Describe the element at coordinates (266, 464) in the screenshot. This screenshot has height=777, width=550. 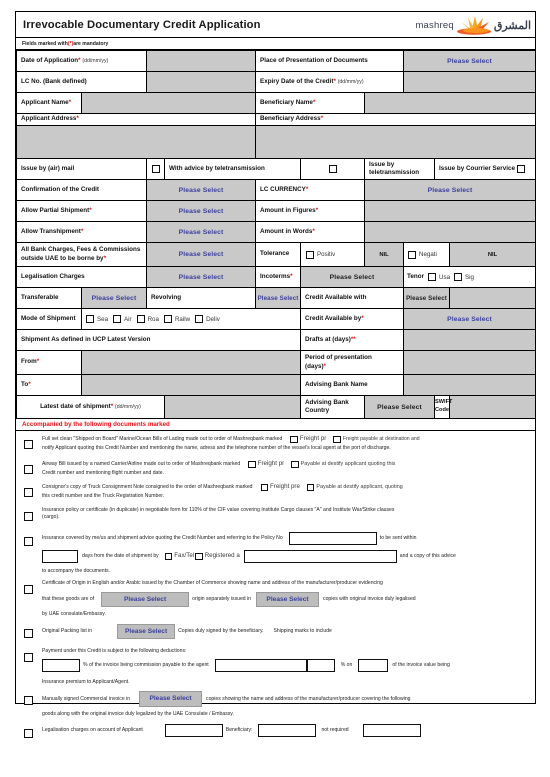
I see `checkbox-awb-freight-prepaid: Freight pr` at that location.